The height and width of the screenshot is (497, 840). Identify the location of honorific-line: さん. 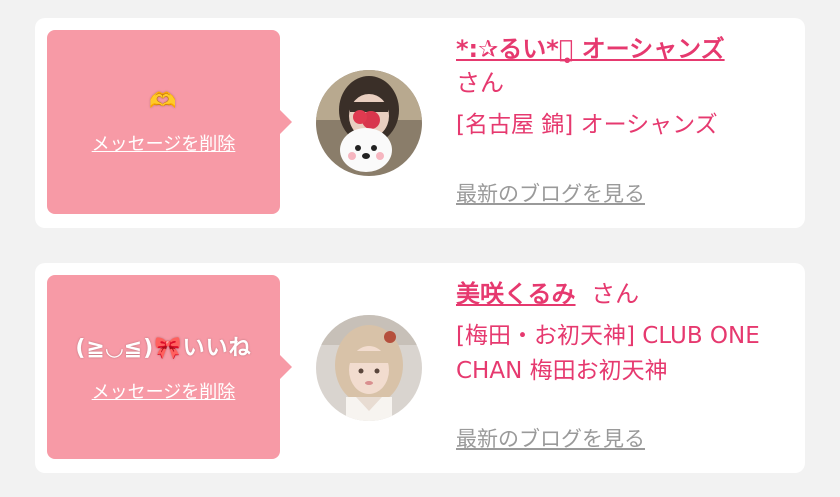
(626, 83).